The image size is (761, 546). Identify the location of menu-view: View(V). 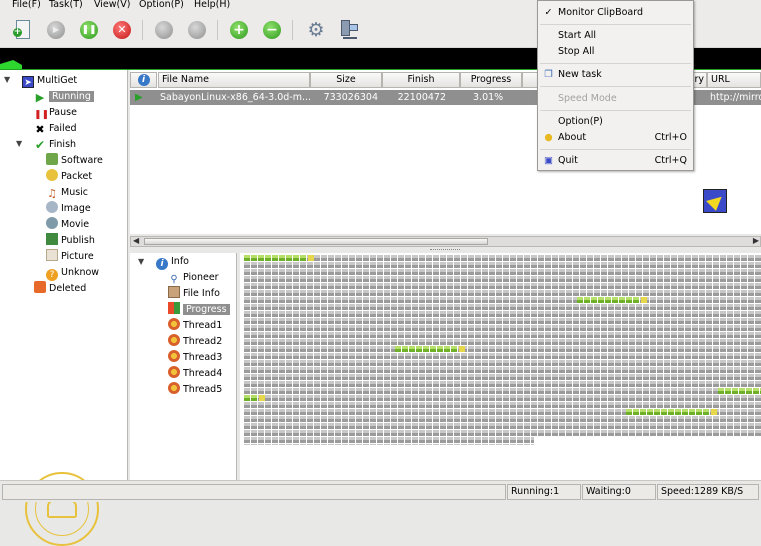
(112, 5).